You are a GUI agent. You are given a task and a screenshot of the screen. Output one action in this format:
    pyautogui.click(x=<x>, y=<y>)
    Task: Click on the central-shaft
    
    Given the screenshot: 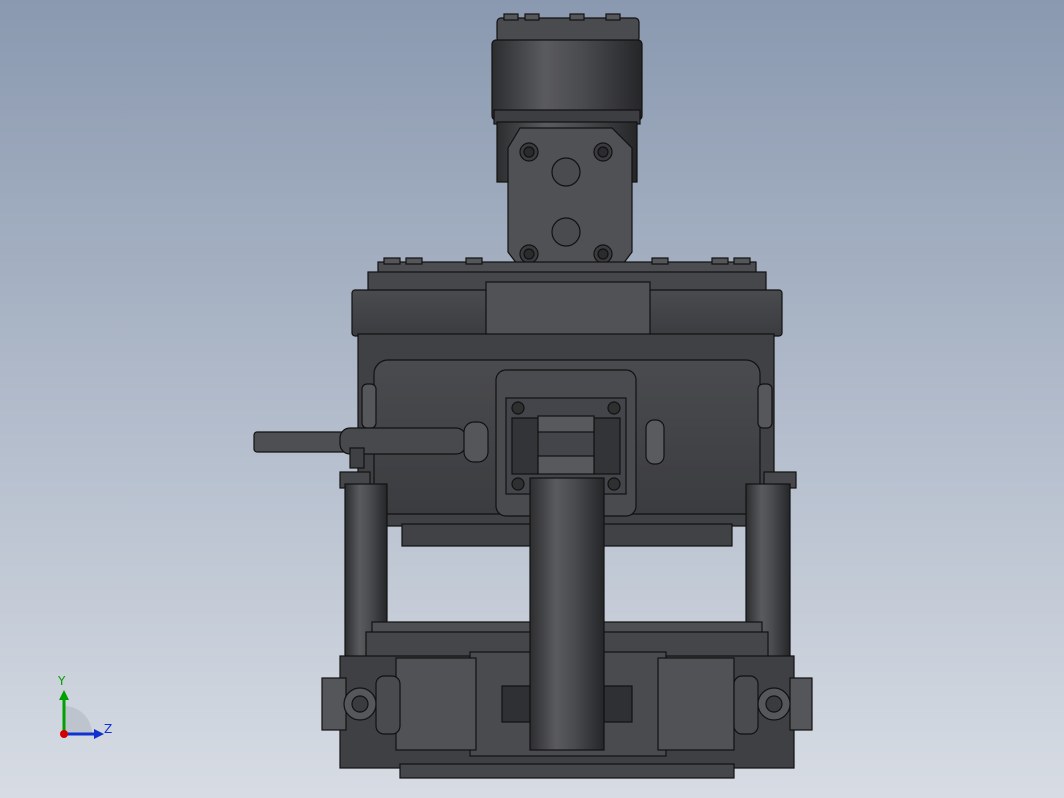 What is the action you would take?
    pyautogui.click(x=567, y=614)
    